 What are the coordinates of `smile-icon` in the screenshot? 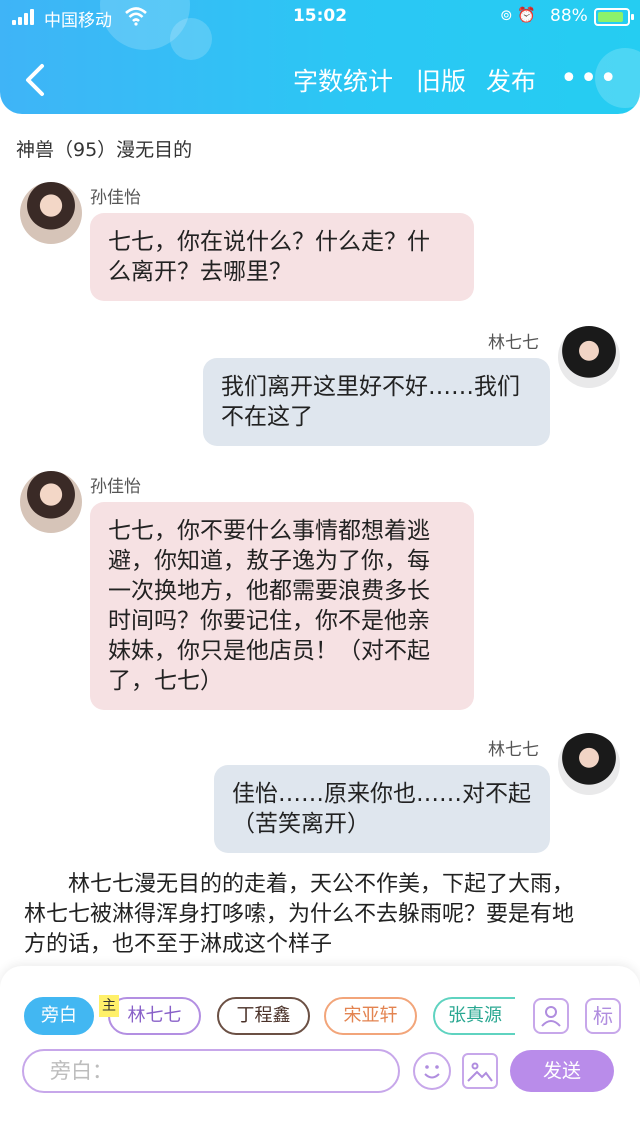 It's located at (432, 1072).